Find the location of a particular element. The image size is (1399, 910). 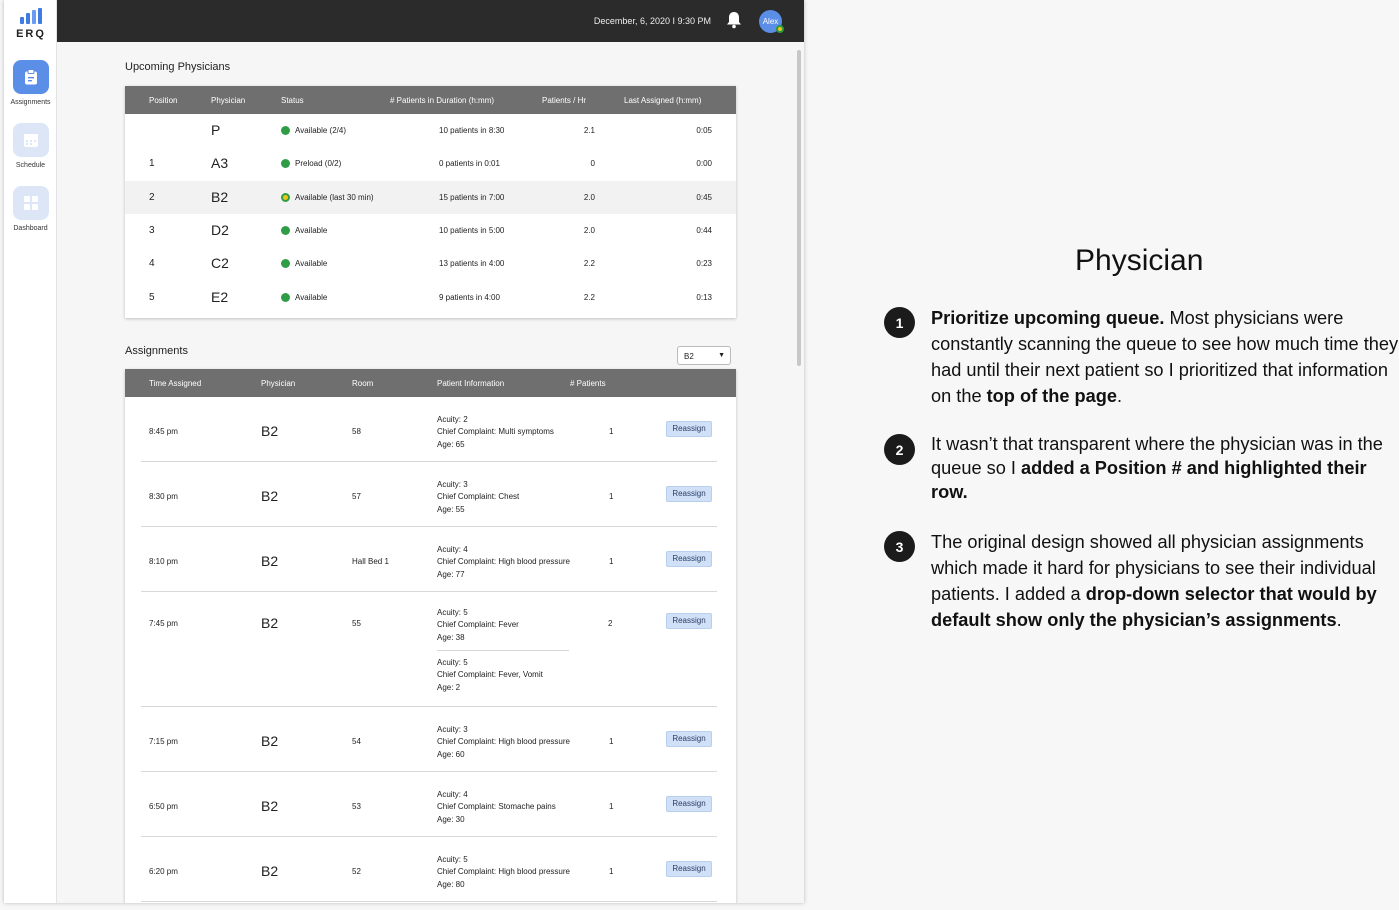

last-assigned: 0:05 is located at coordinates (704, 130).